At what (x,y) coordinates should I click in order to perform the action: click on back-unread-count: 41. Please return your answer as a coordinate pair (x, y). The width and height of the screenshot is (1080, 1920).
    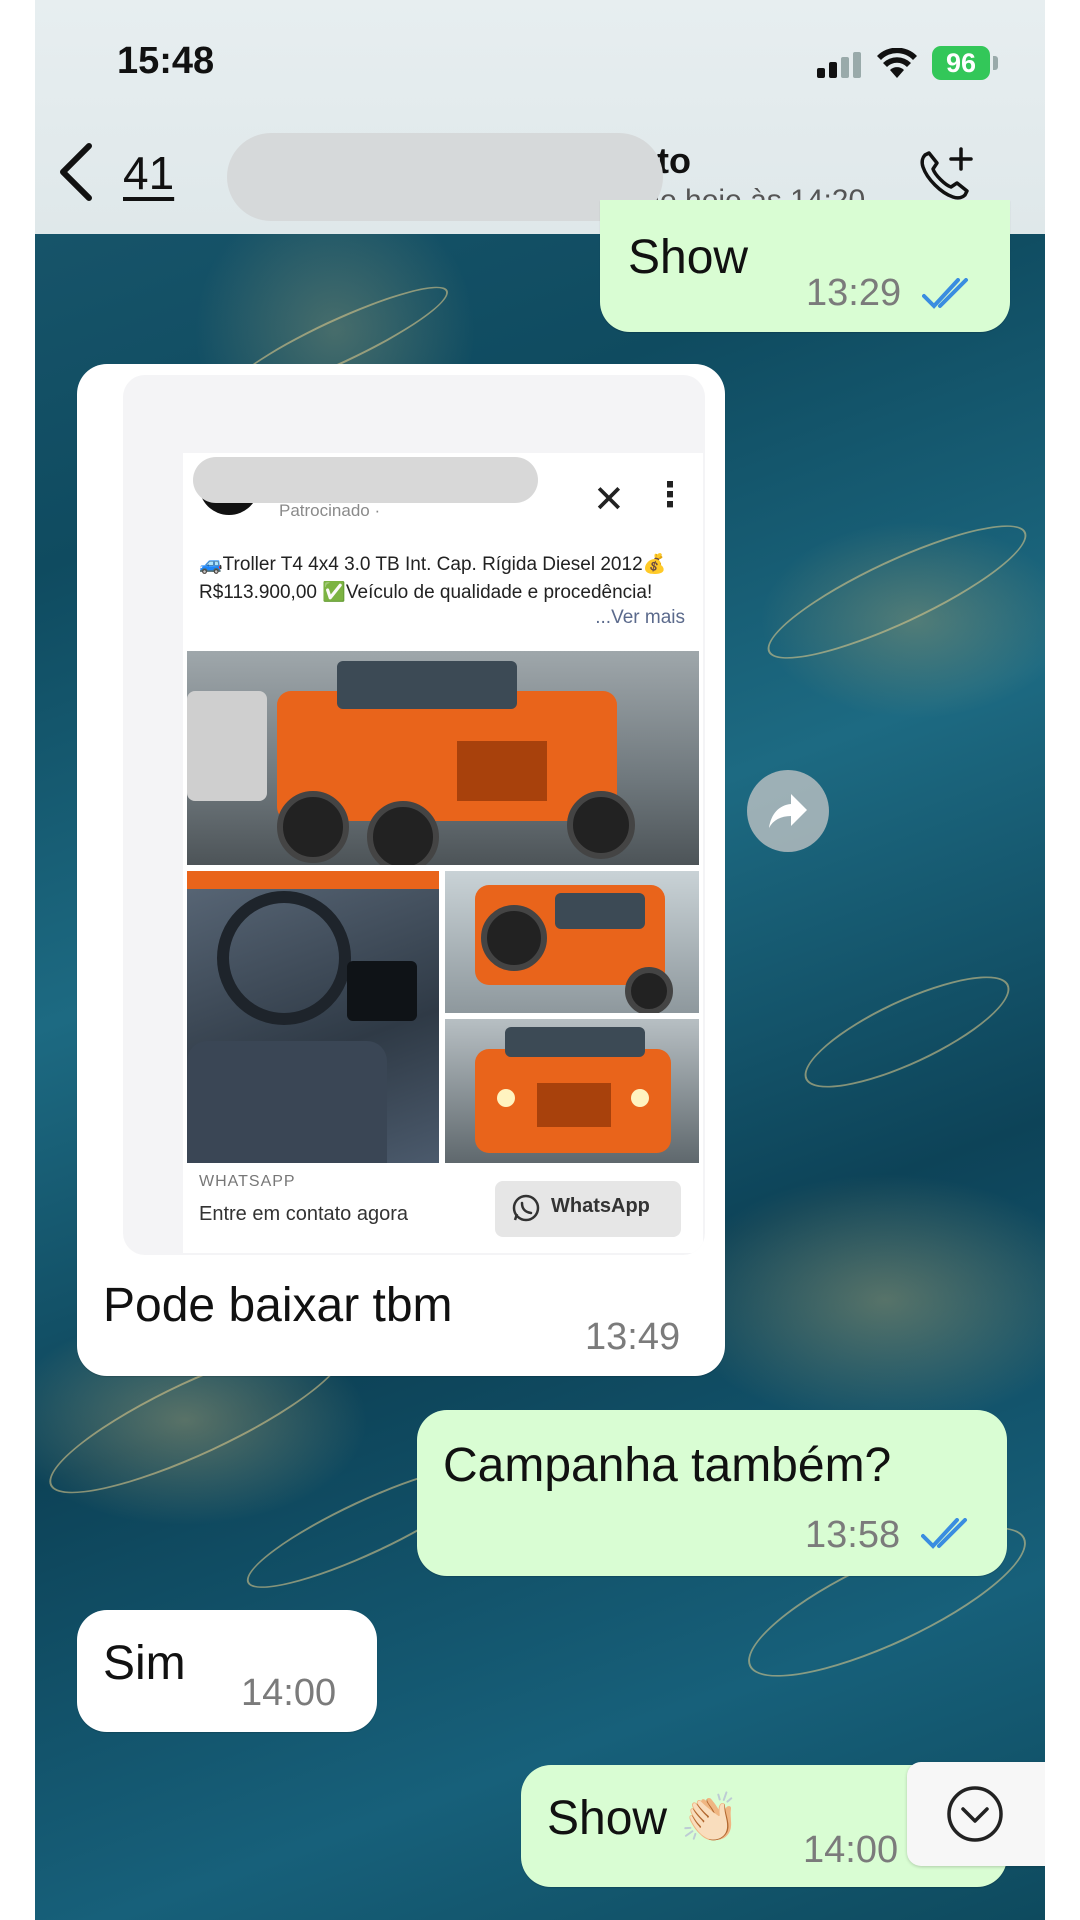
    Looking at the image, I should click on (148, 173).